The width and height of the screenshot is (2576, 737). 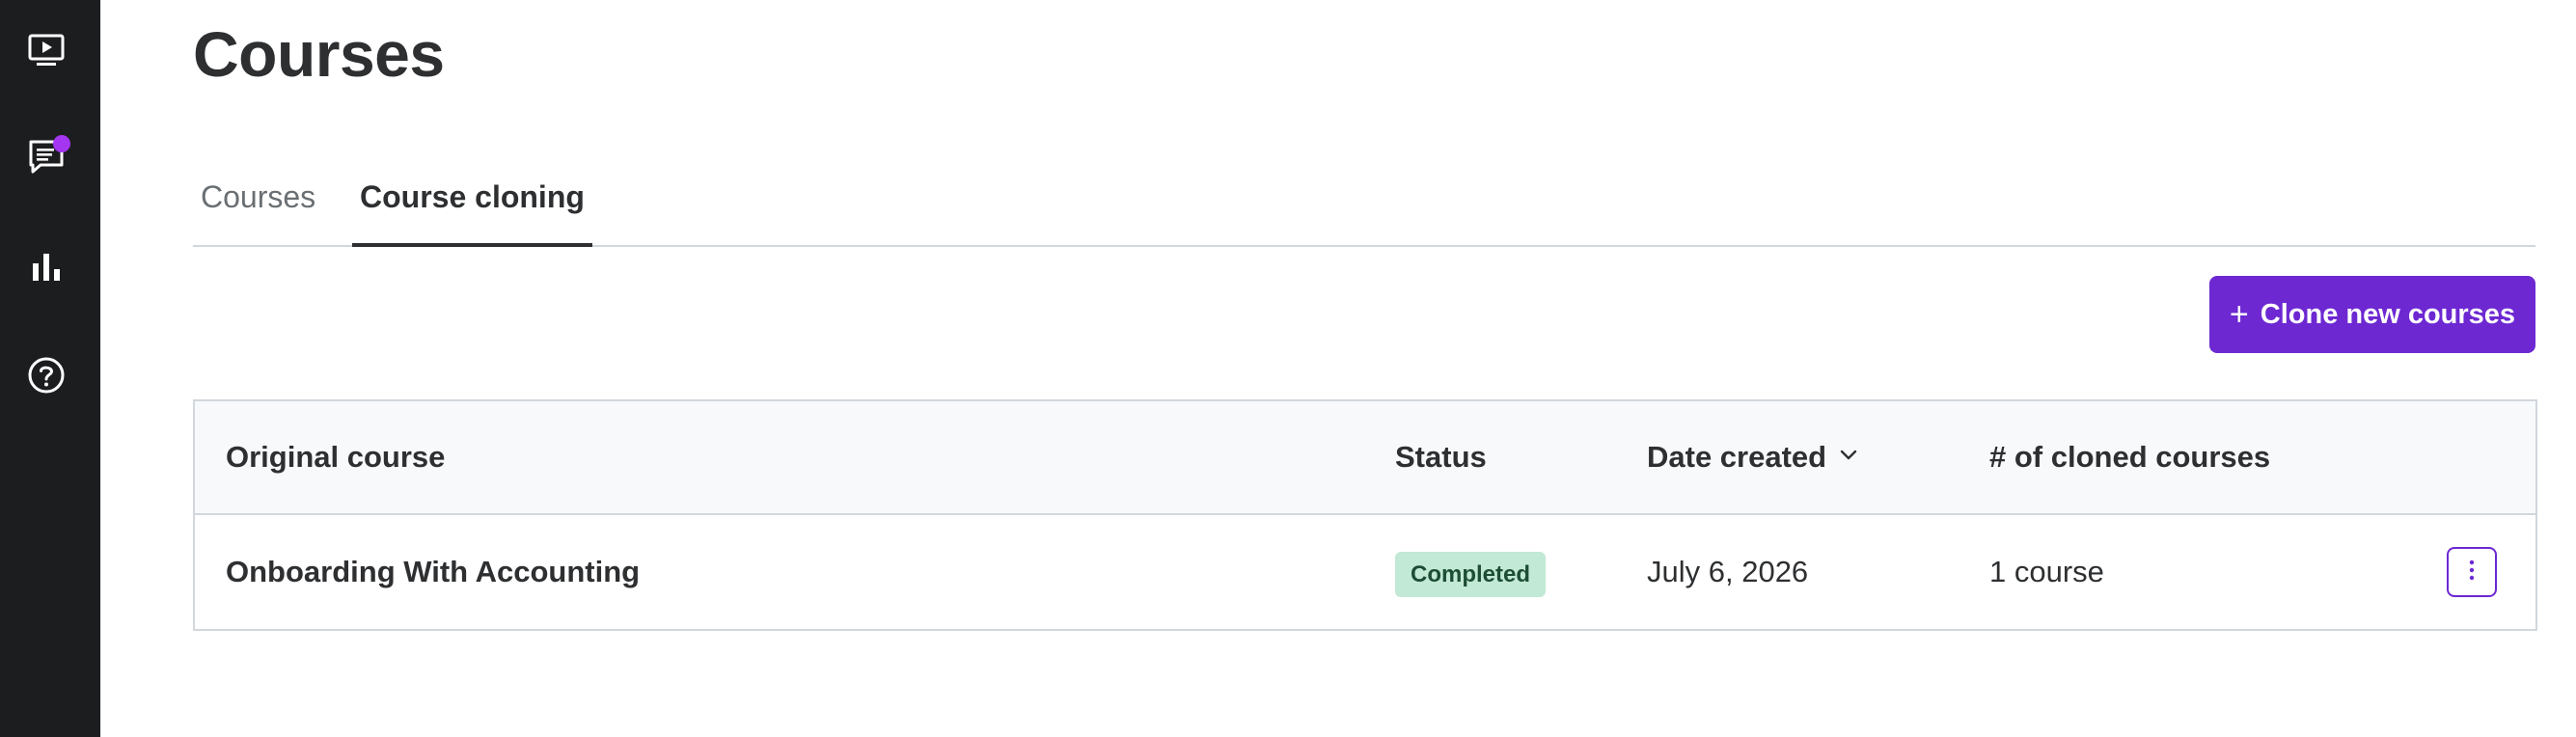 I want to click on notification-badge, so click(x=61, y=143).